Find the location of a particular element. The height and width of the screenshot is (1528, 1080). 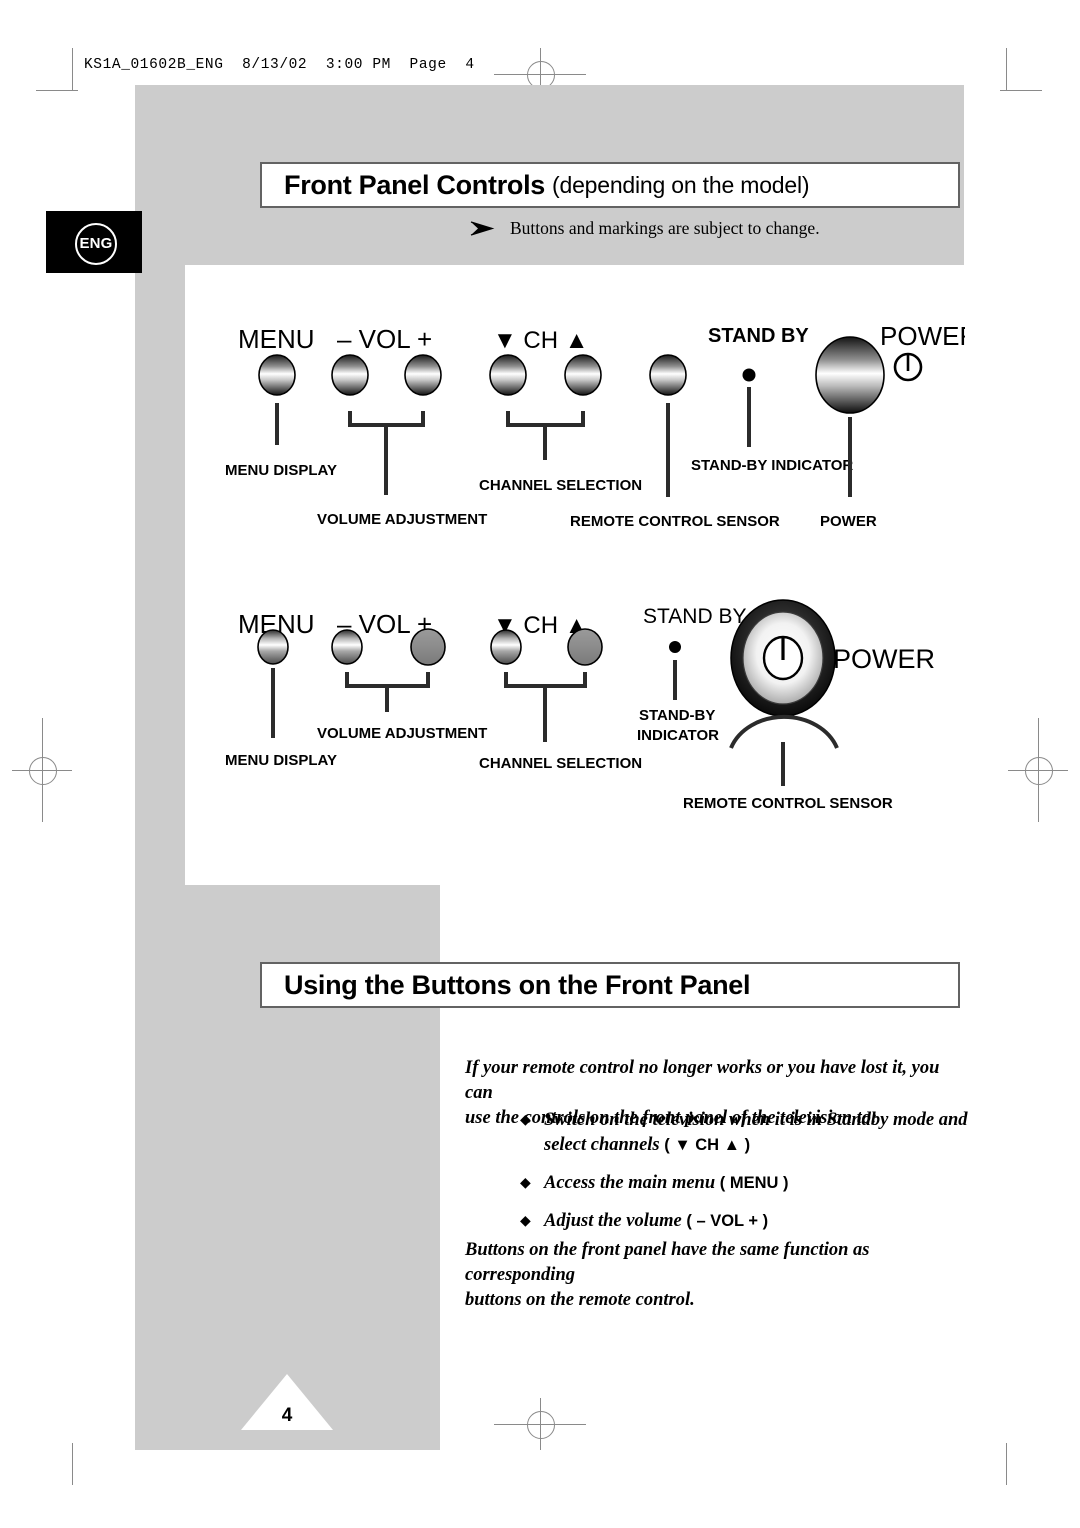

registration-mark-right is located at coordinates (1038, 770).